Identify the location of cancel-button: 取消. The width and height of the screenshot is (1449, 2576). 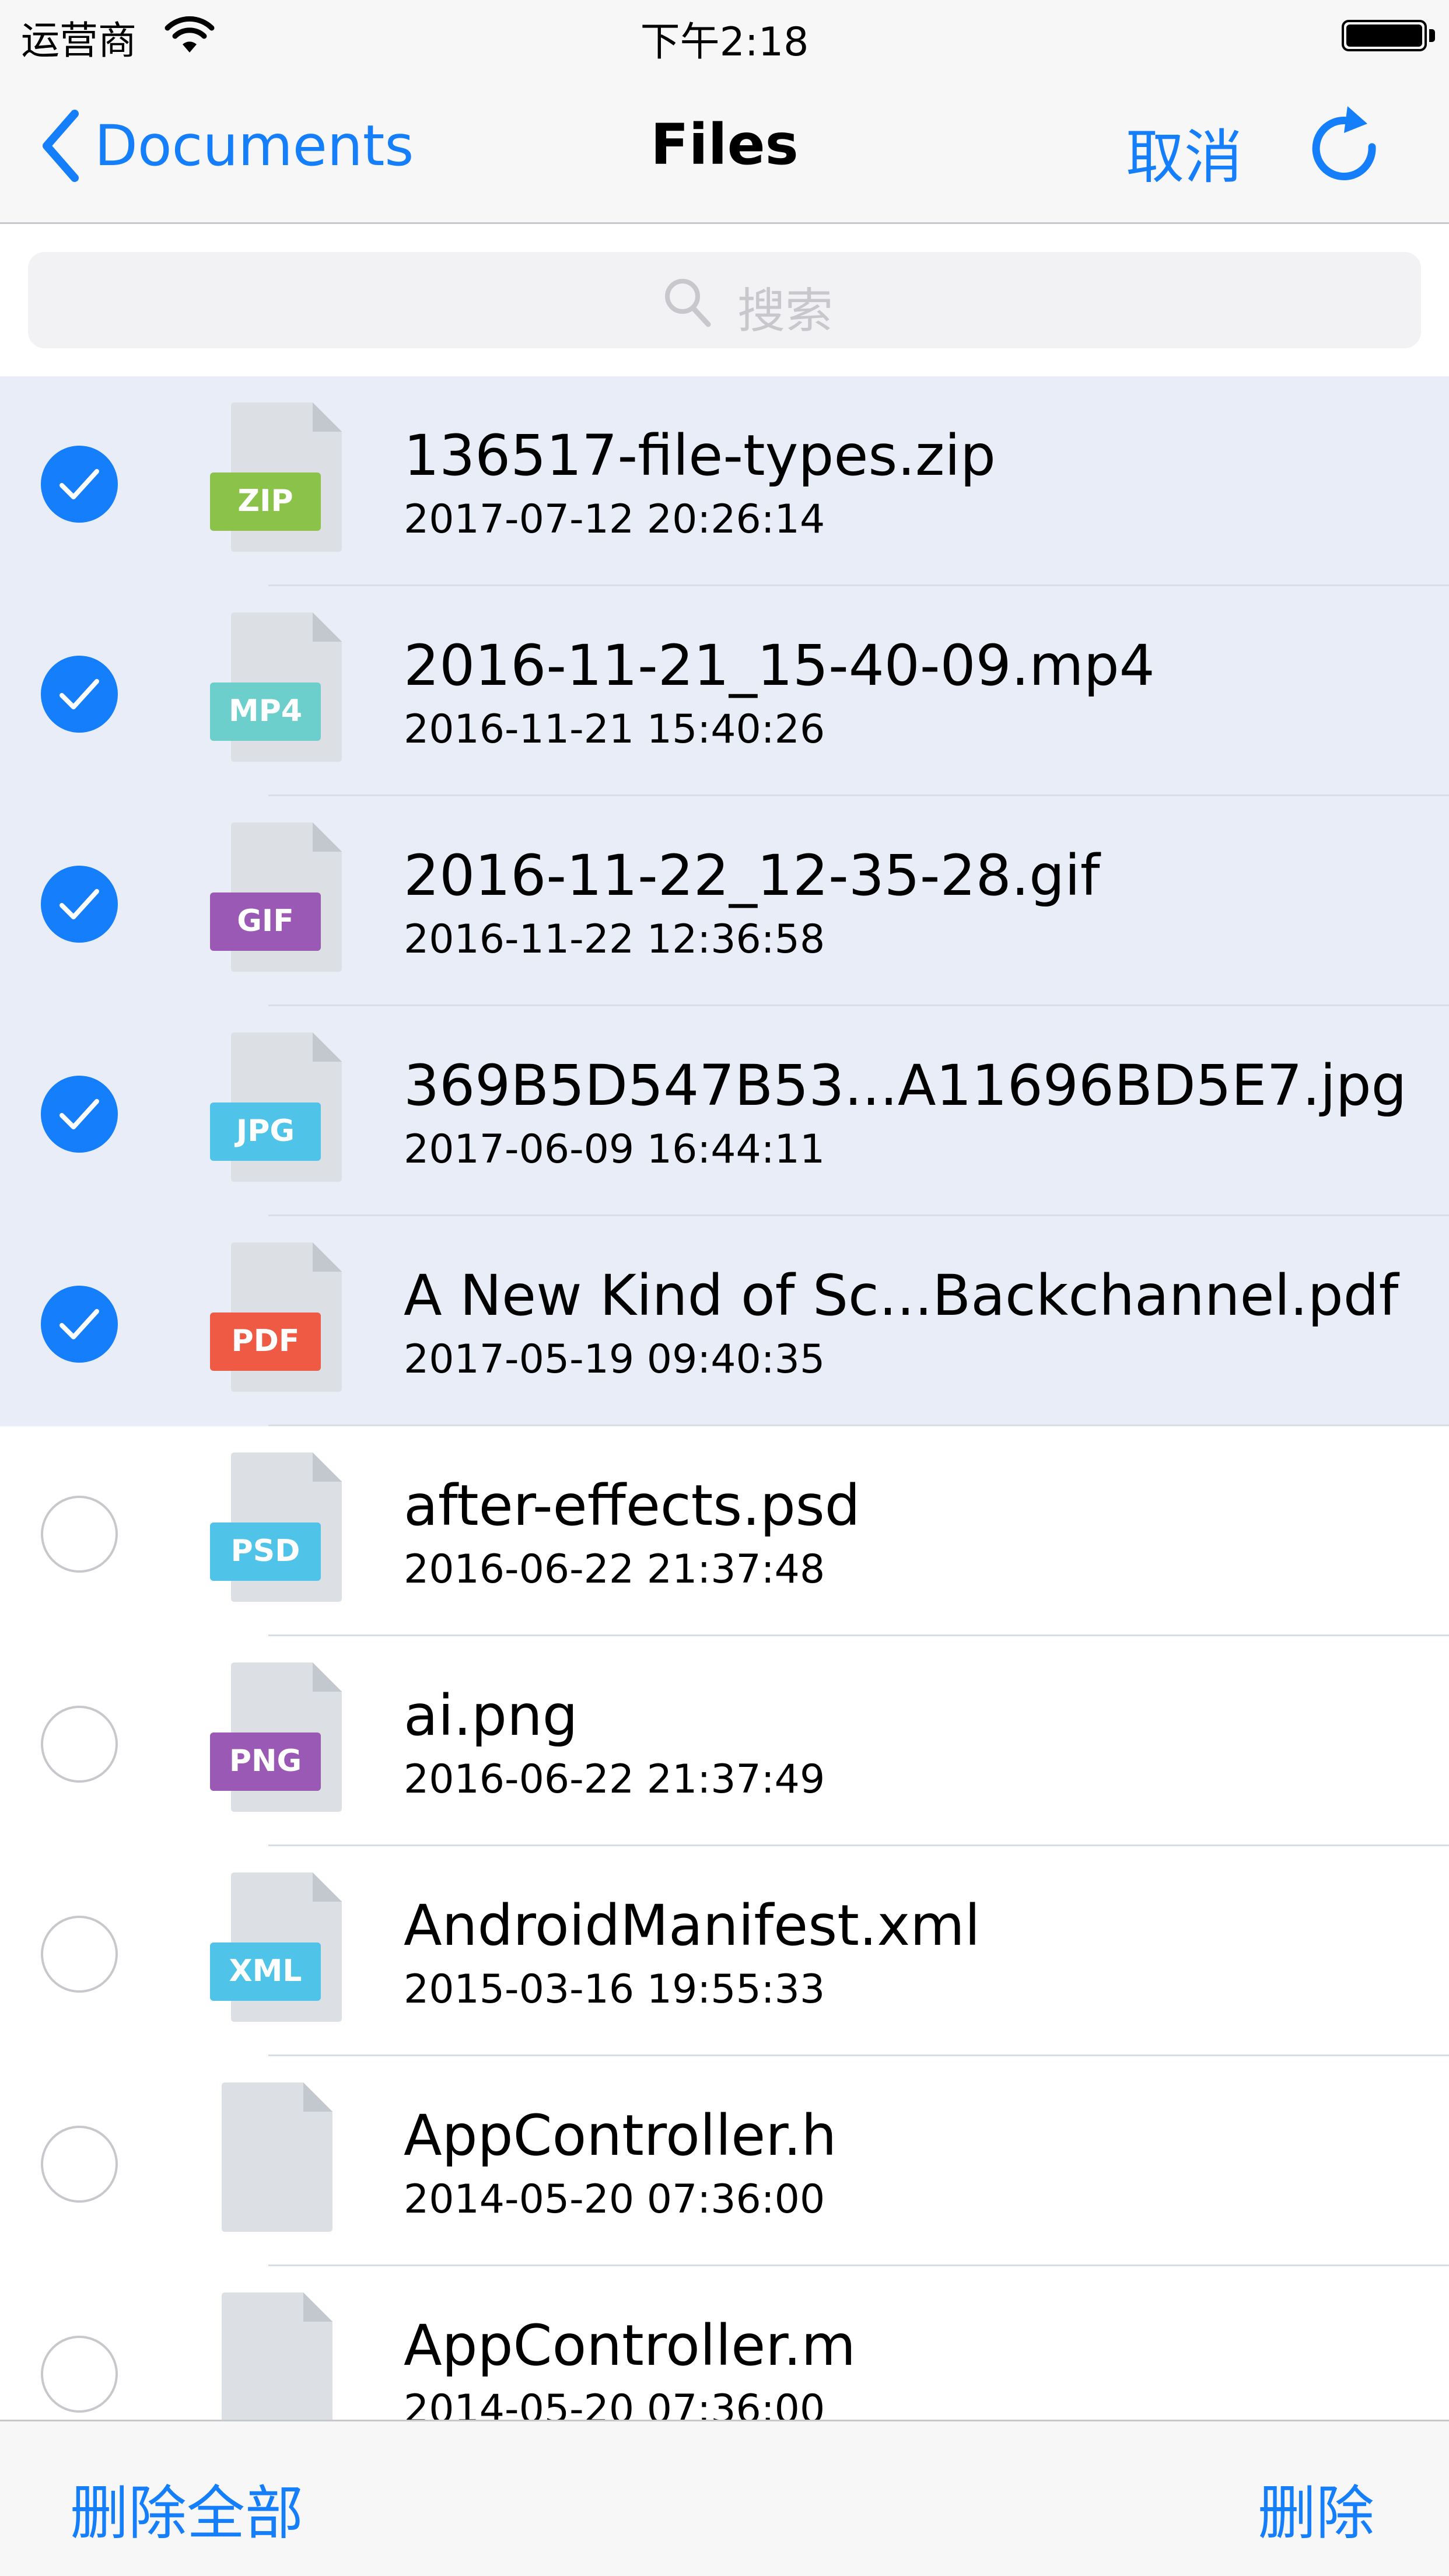
(1184, 152).